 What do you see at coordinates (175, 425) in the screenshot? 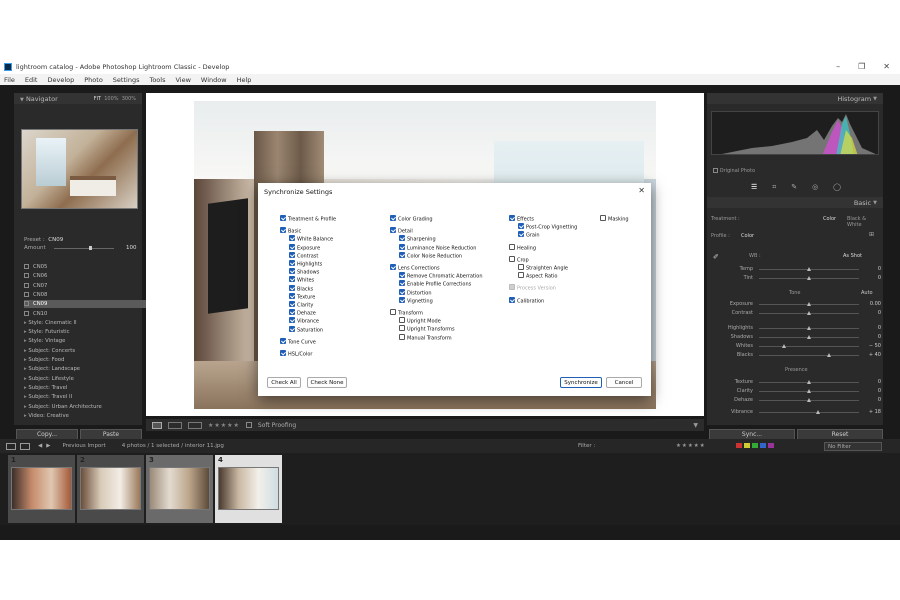
I see `compare-view-icon` at bounding box center [175, 425].